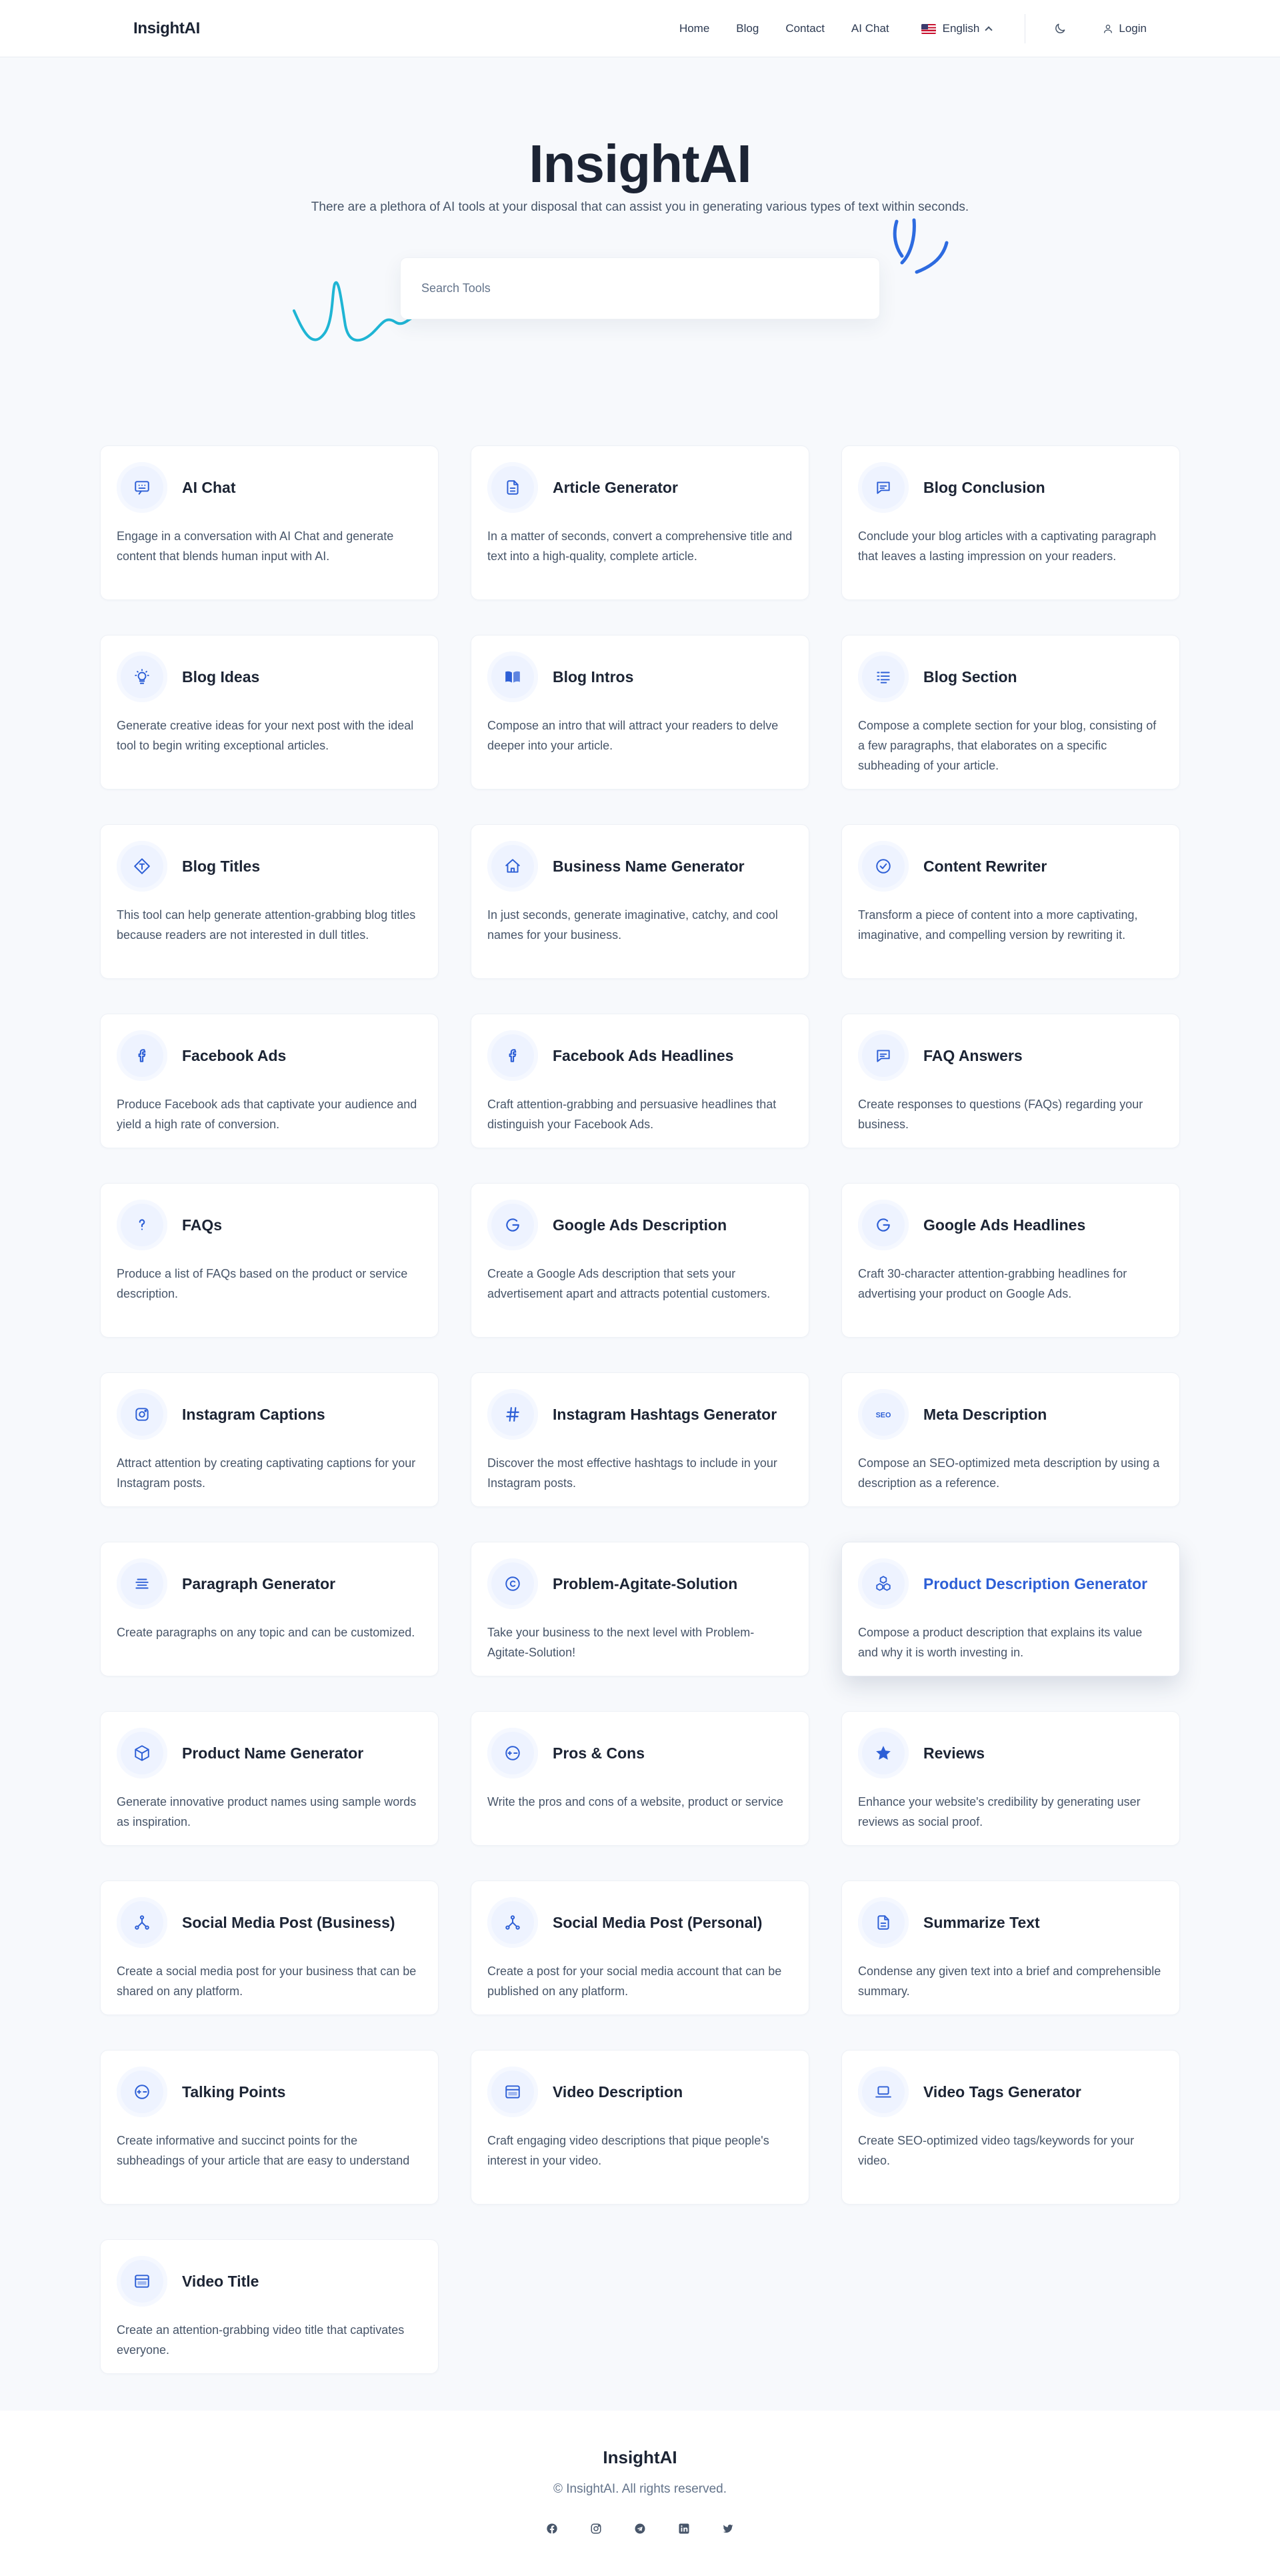 This screenshot has width=1280, height=2576. What do you see at coordinates (805, 28) in the screenshot?
I see `nav-contact-link: Contact` at bounding box center [805, 28].